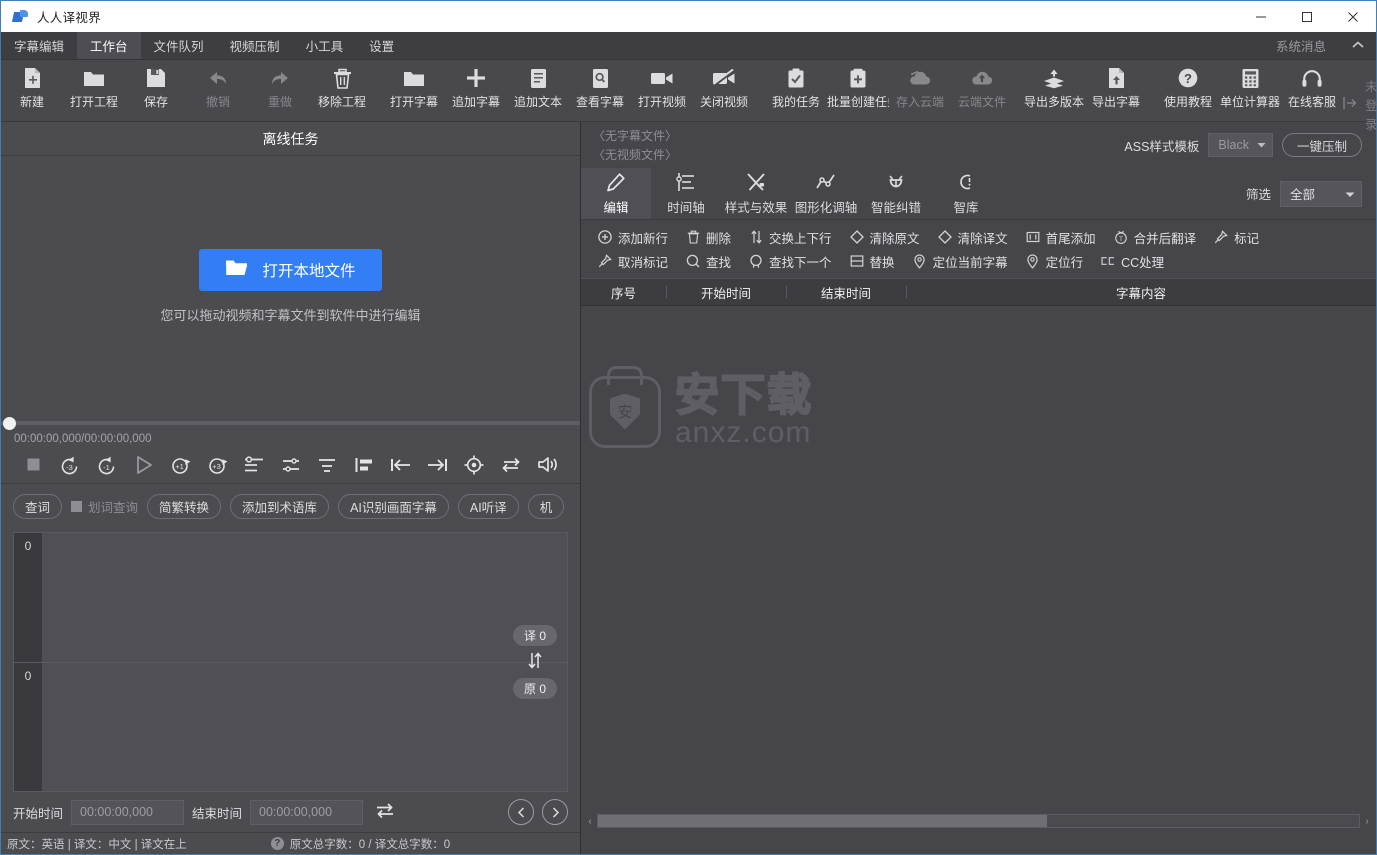  What do you see at coordinates (1321, 45) in the screenshot?
I see `system-message-area: 系统消息` at bounding box center [1321, 45].